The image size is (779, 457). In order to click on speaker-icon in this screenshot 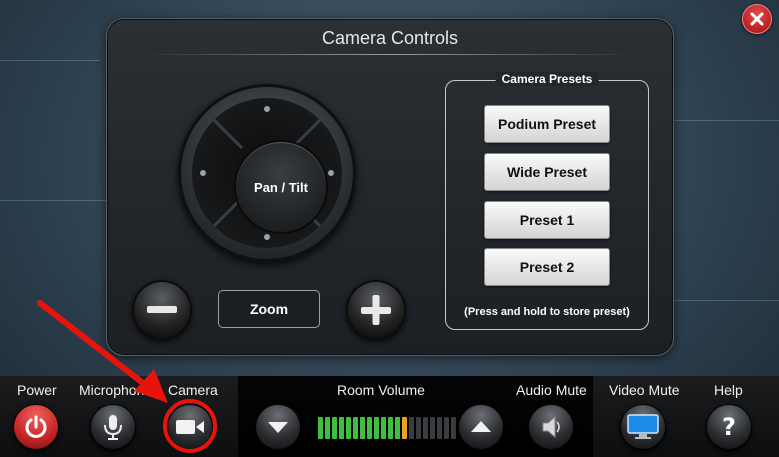, I will do `click(551, 427)`.